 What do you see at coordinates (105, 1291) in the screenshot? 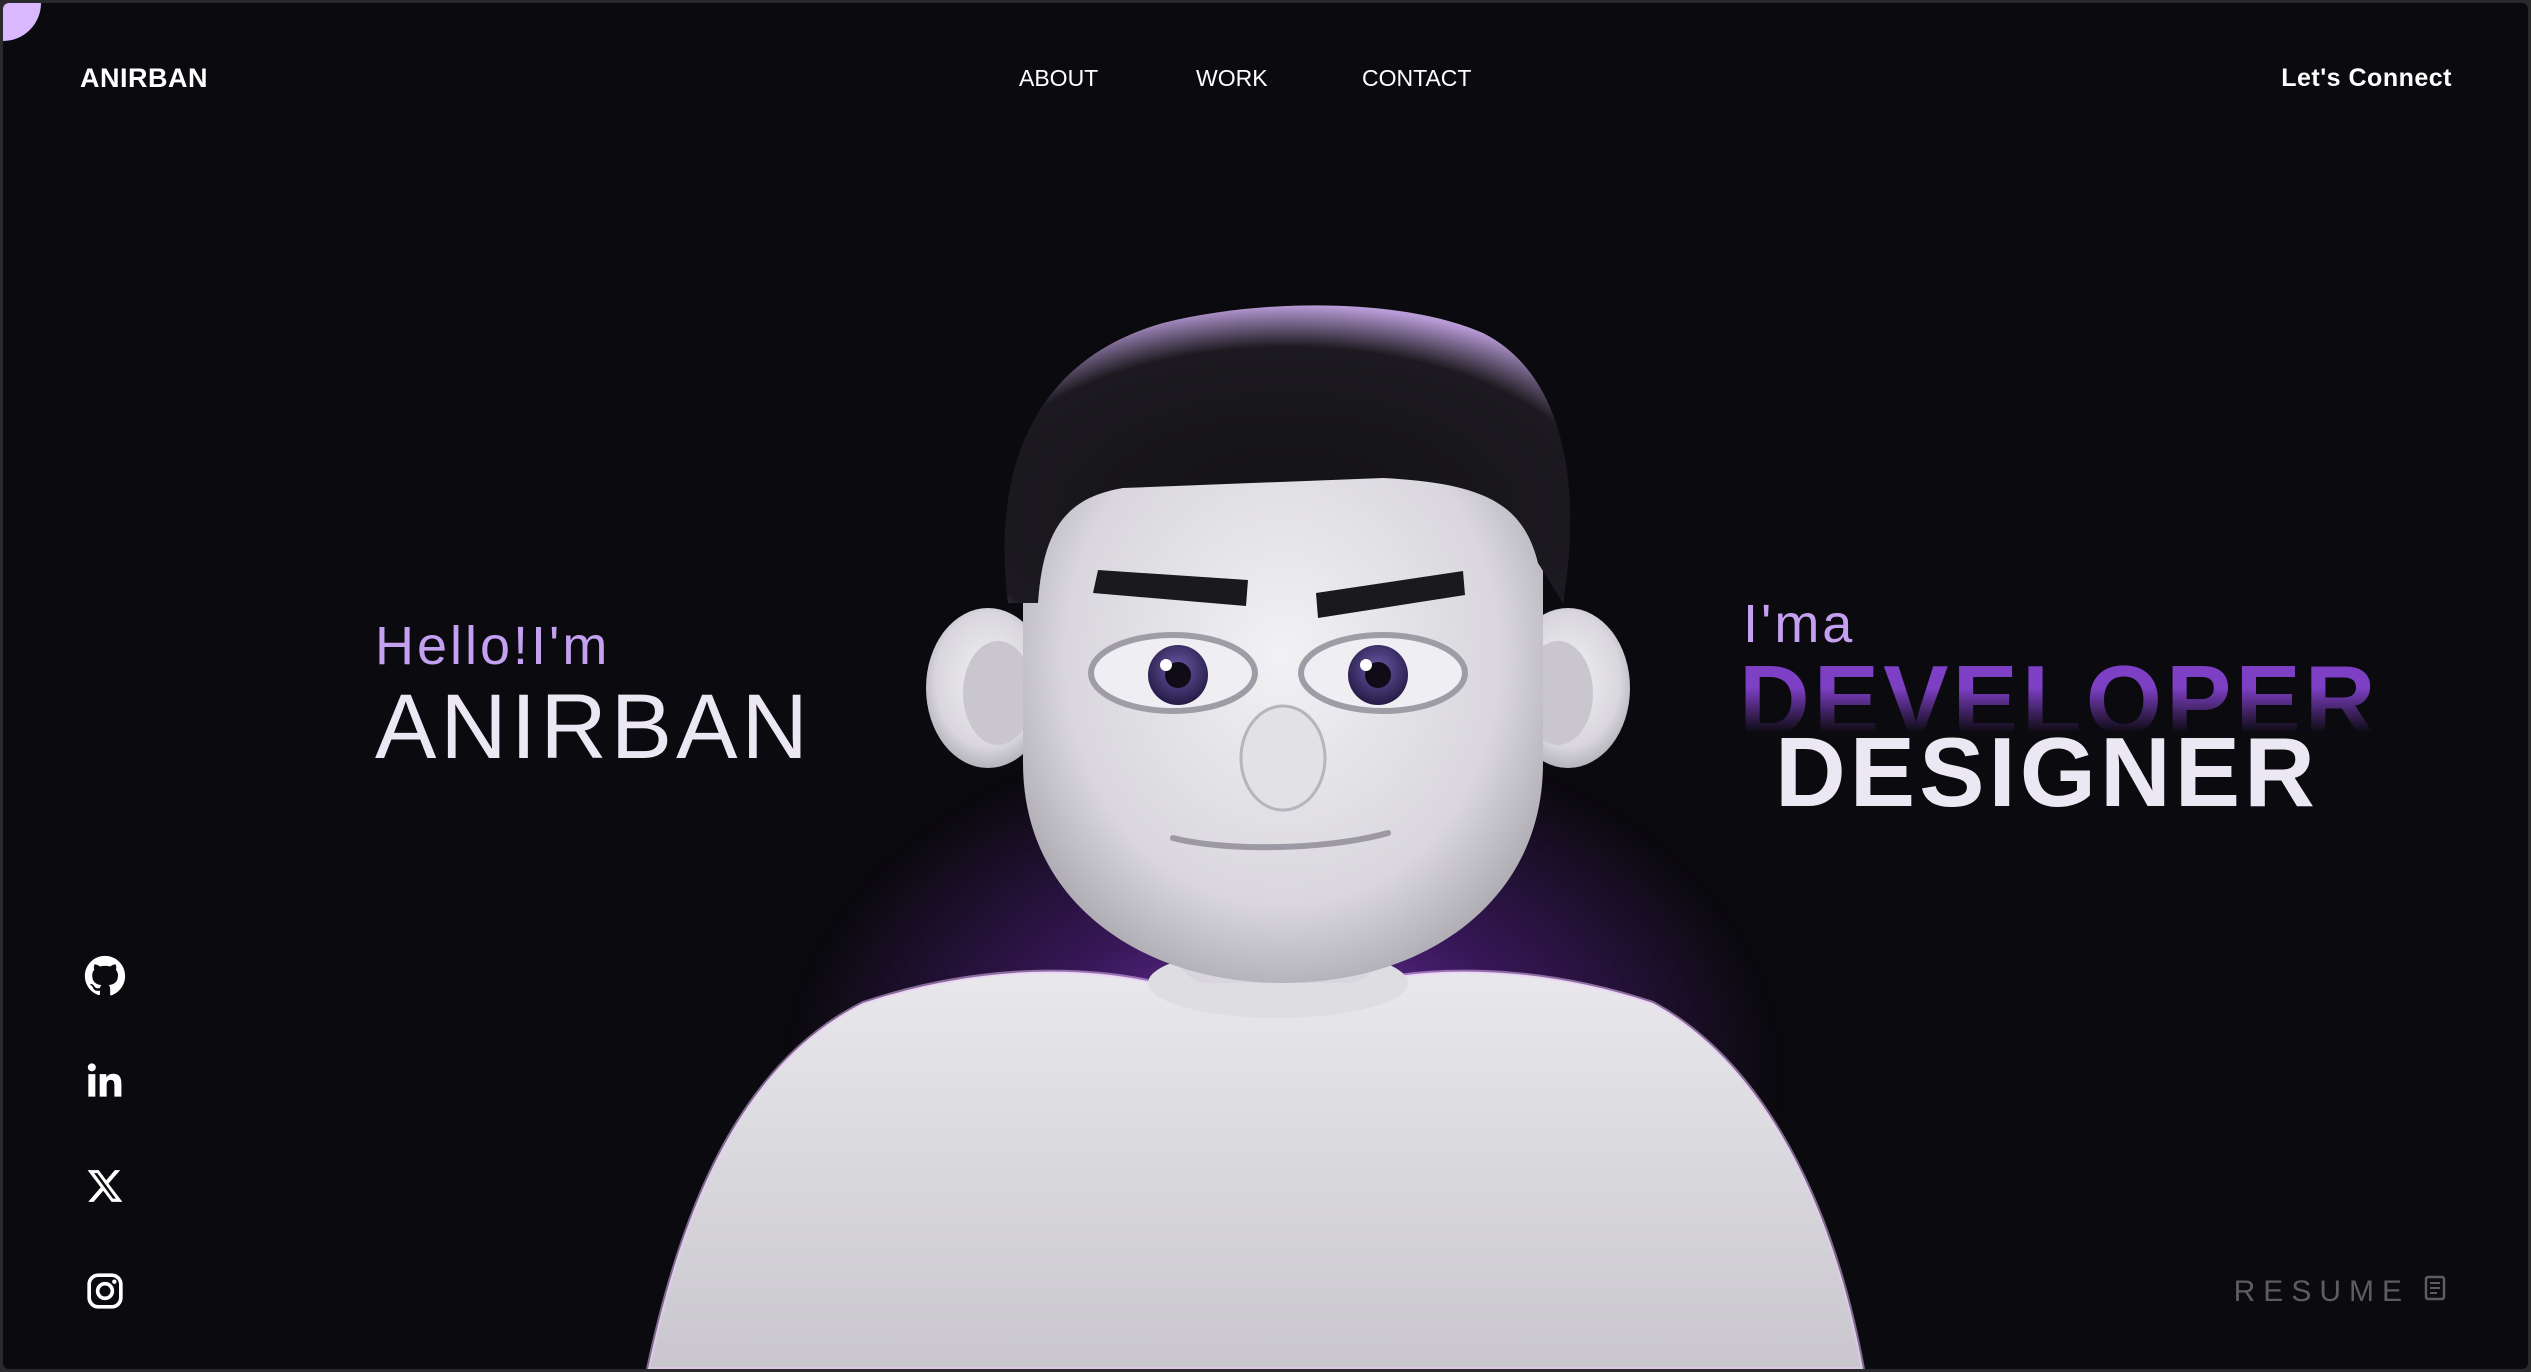
I see `instagram-icon` at bounding box center [105, 1291].